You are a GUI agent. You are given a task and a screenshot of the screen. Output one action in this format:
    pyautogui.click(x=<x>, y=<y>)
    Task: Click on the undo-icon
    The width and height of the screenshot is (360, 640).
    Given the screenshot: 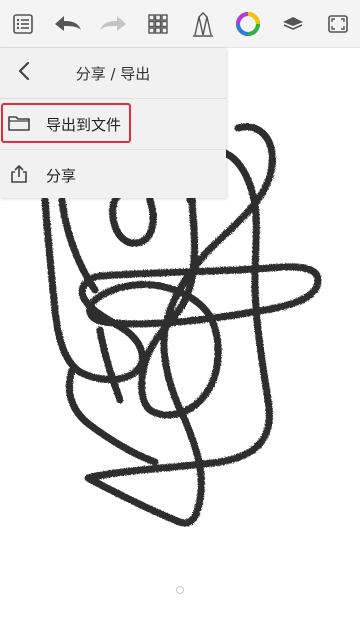 What is the action you would take?
    pyautogui.click(x=68, y=24)
    